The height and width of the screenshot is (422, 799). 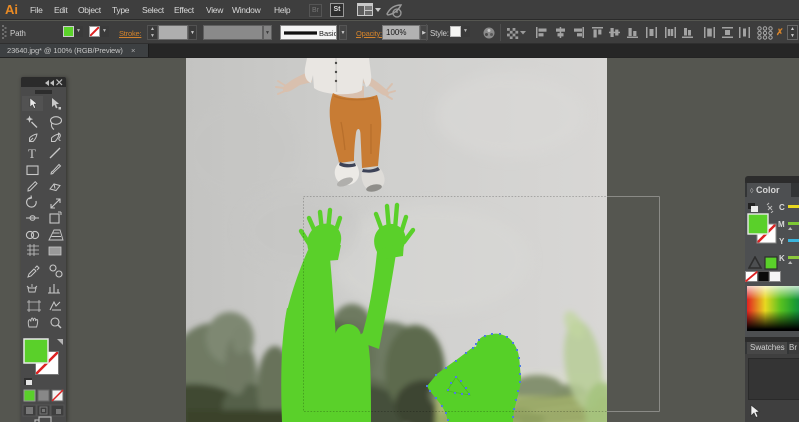 What do you see at coordinates (327, 33) in the screenshot?
I see `svg-text: Basic` at bounding box center [327, 33].